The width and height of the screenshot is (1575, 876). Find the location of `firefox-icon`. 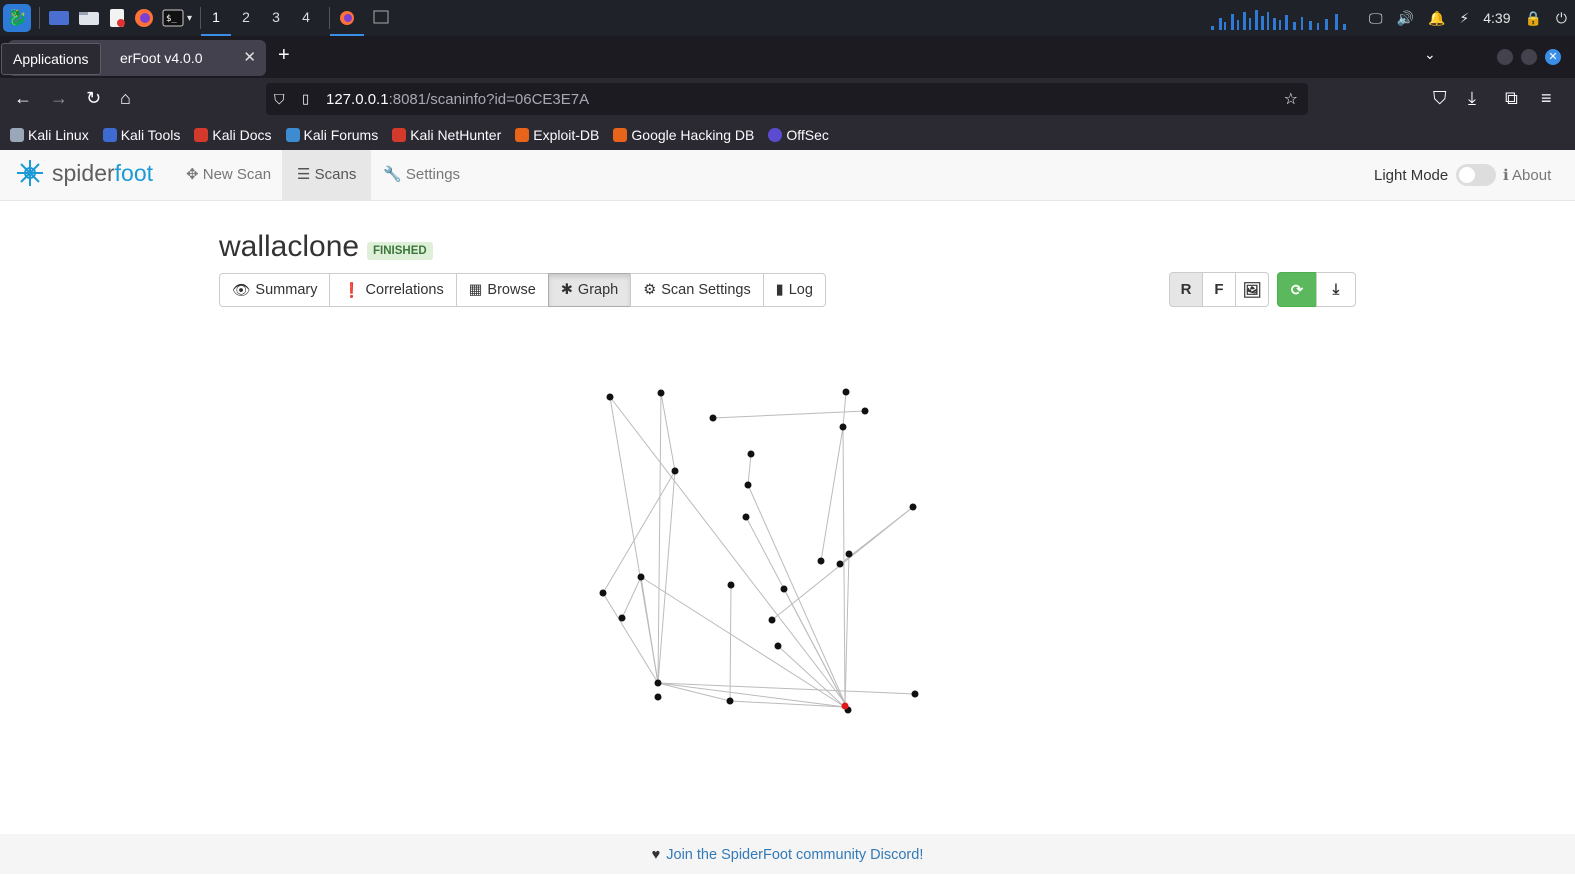

firefox-icon is located at coordinates (144, 18).